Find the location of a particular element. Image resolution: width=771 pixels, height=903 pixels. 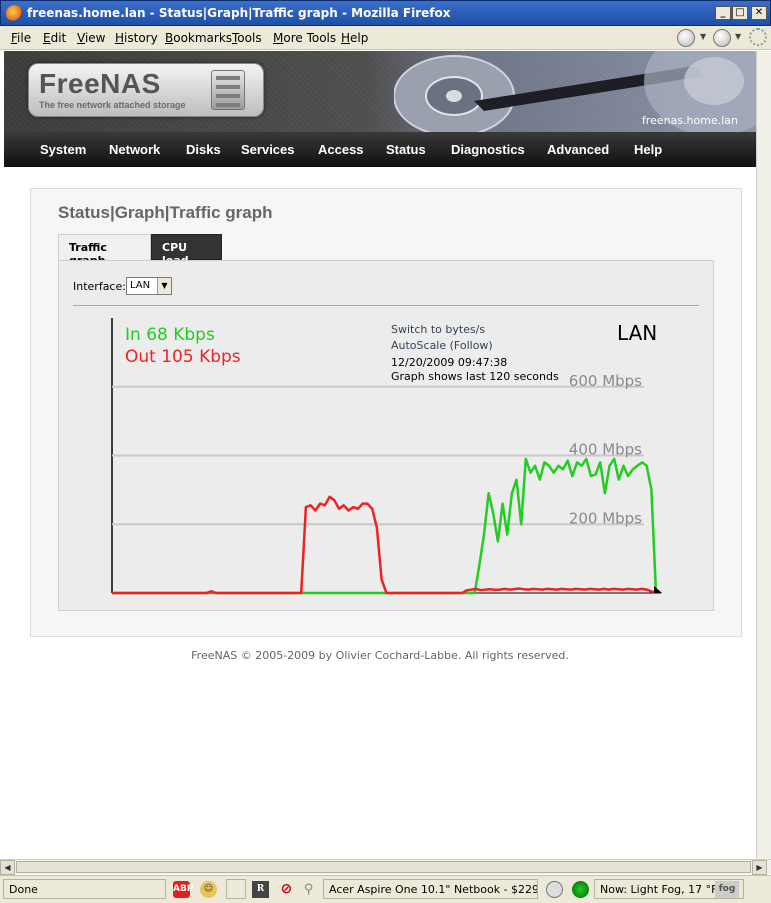

magnifier-icon: ⚲ is located at coordinates (308, 889).